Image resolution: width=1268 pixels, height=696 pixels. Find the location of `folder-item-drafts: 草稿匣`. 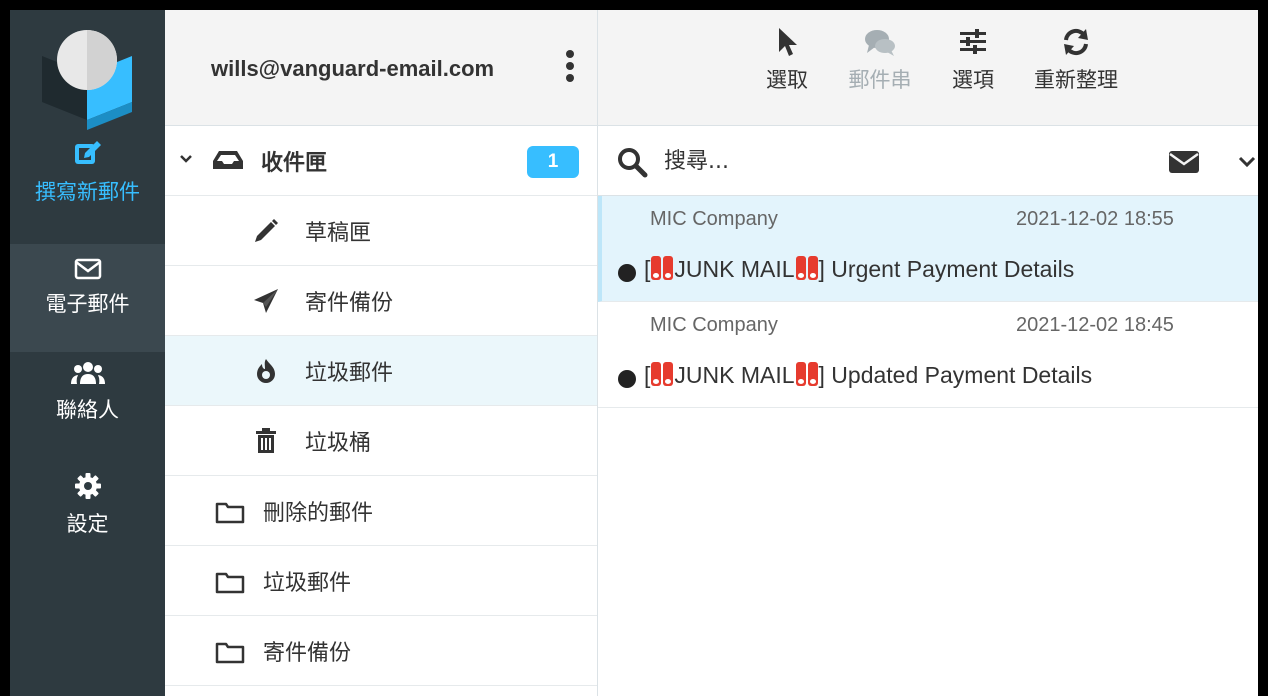

folder-item-drafts: 草稿匣 is located at coordinates (381, 231).